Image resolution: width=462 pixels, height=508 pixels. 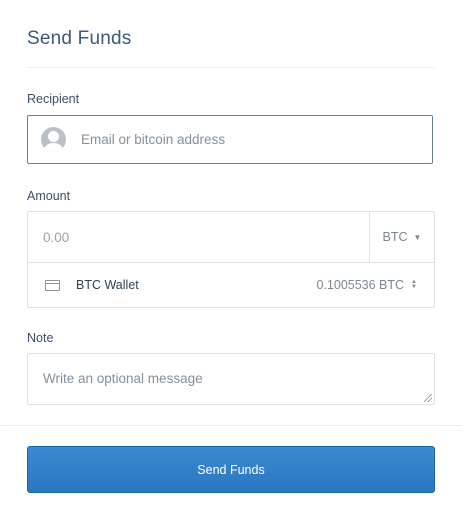 I want to click on wallet-selector: BTC Wallet 0.1005536 BTC ▲ ▼, so click(x=231, y=285).